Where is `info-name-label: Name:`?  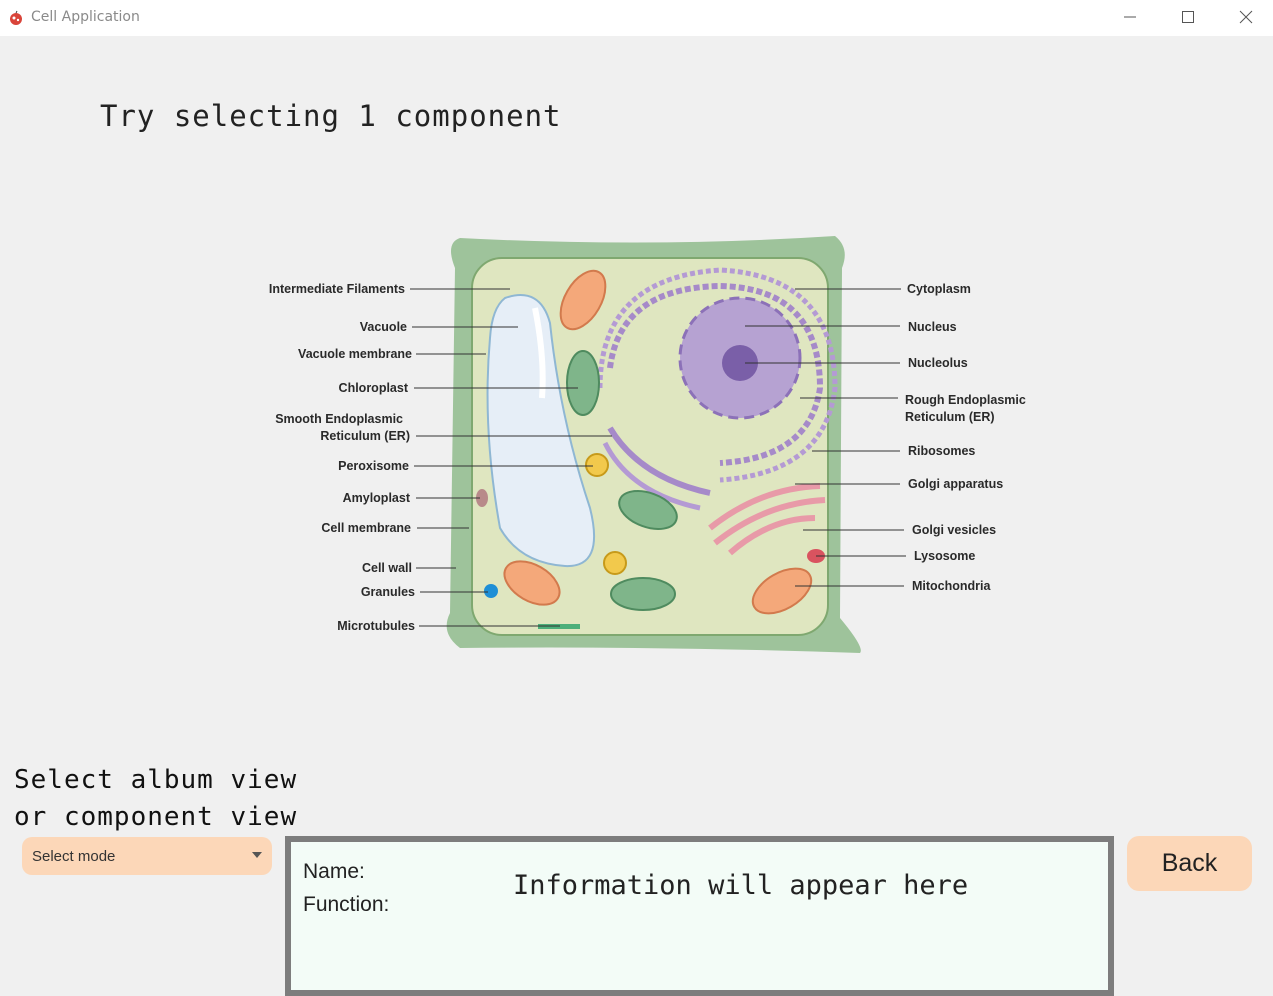
info-name-label: Name: is located at coordinates (334, 871).